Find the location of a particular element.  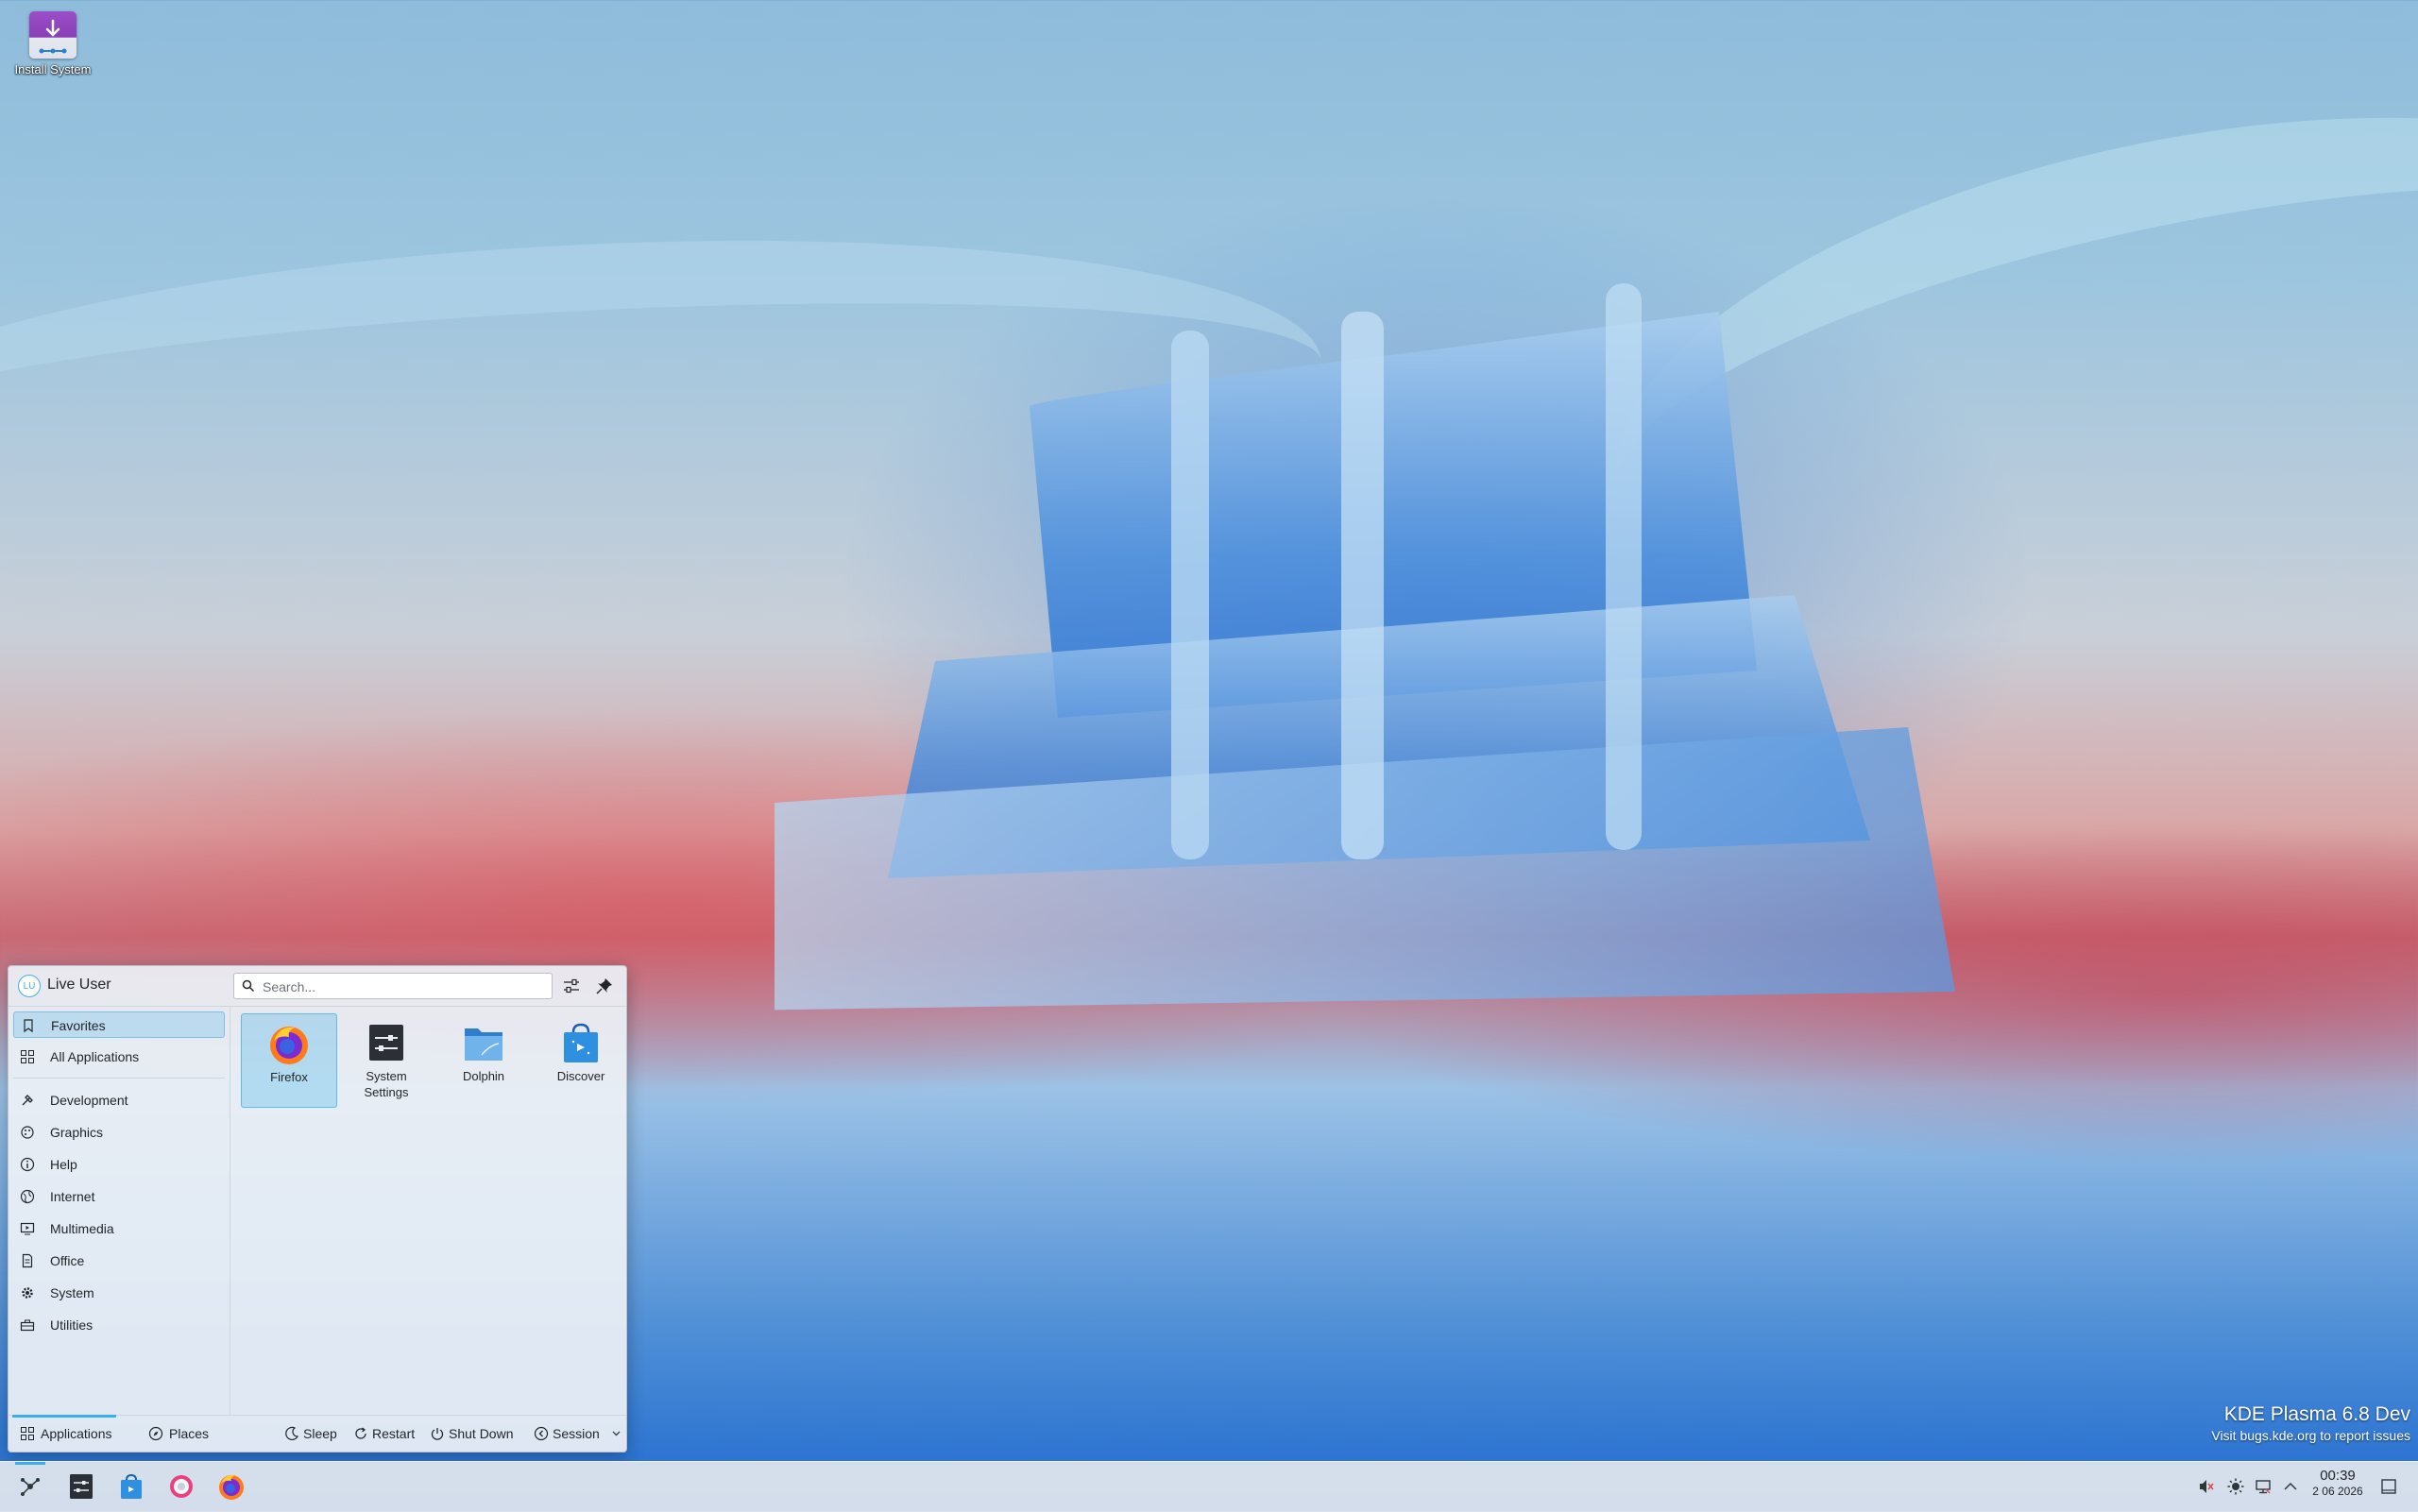

watermark-title: KDE Plasma 6.8 Dev is located at coordinates (2316, 1414).